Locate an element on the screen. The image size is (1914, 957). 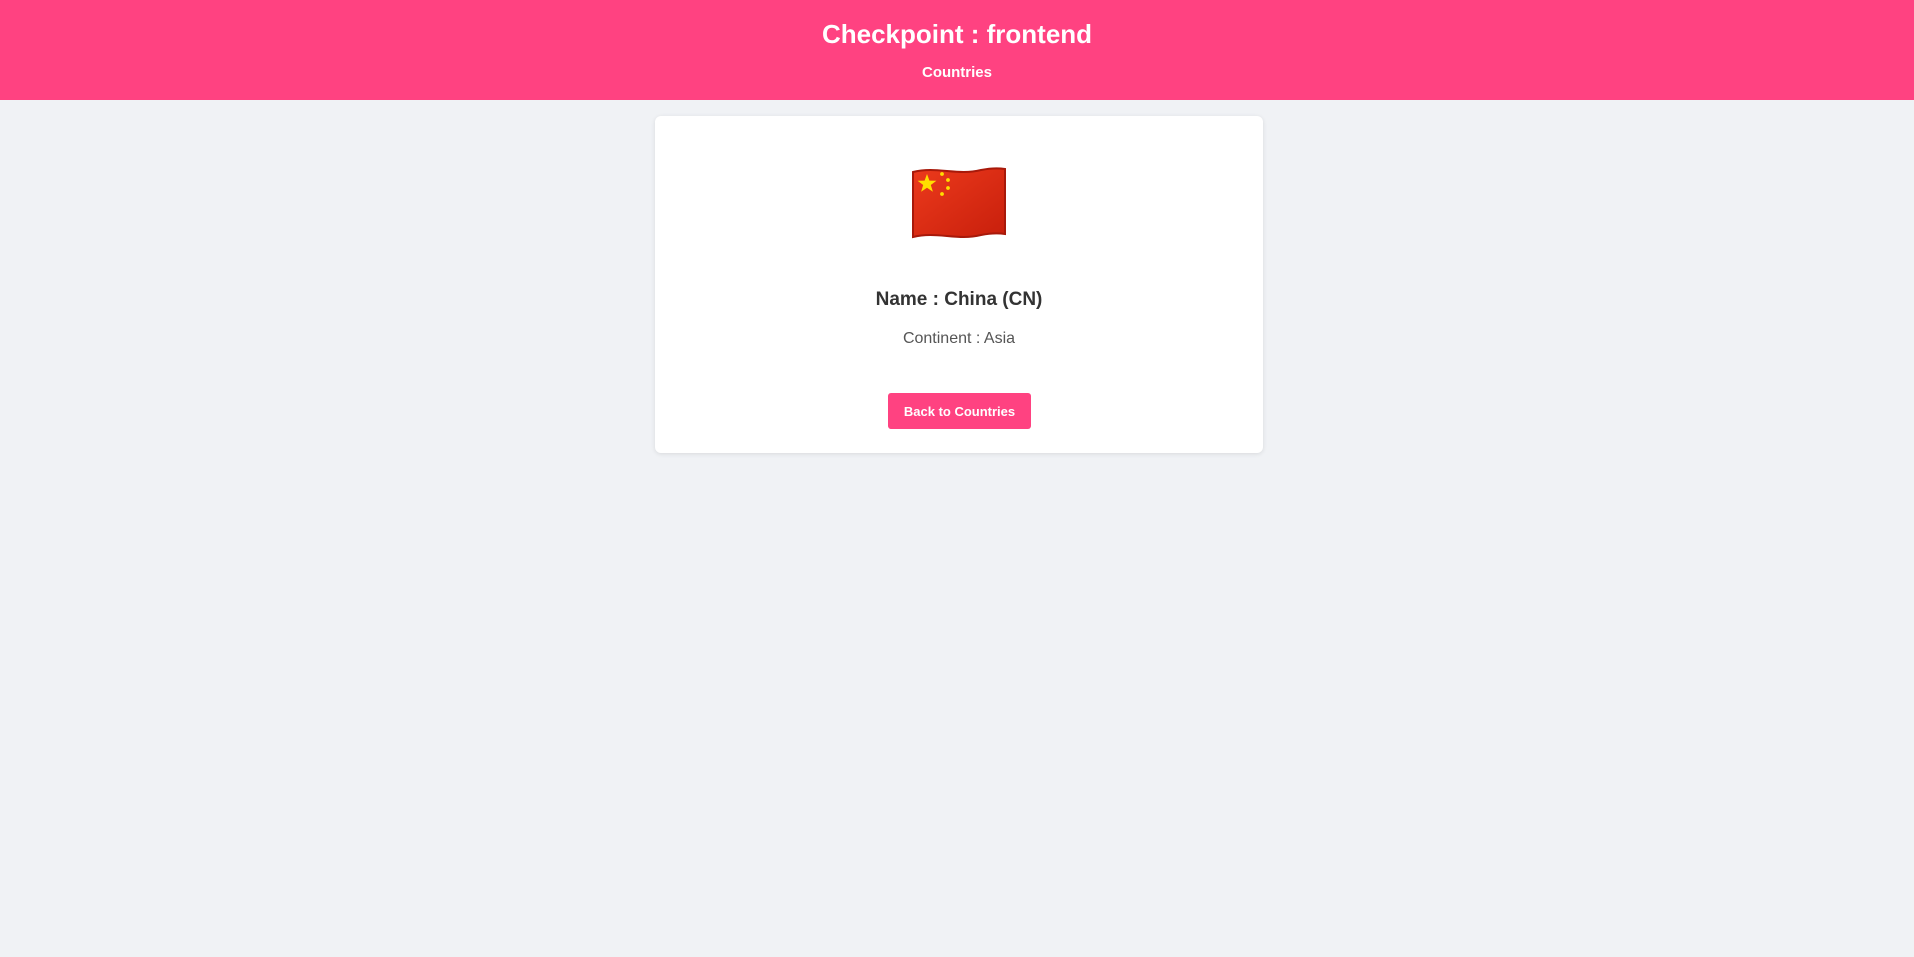
nav-link-countries: Countries is located at coordinates (957, 73).